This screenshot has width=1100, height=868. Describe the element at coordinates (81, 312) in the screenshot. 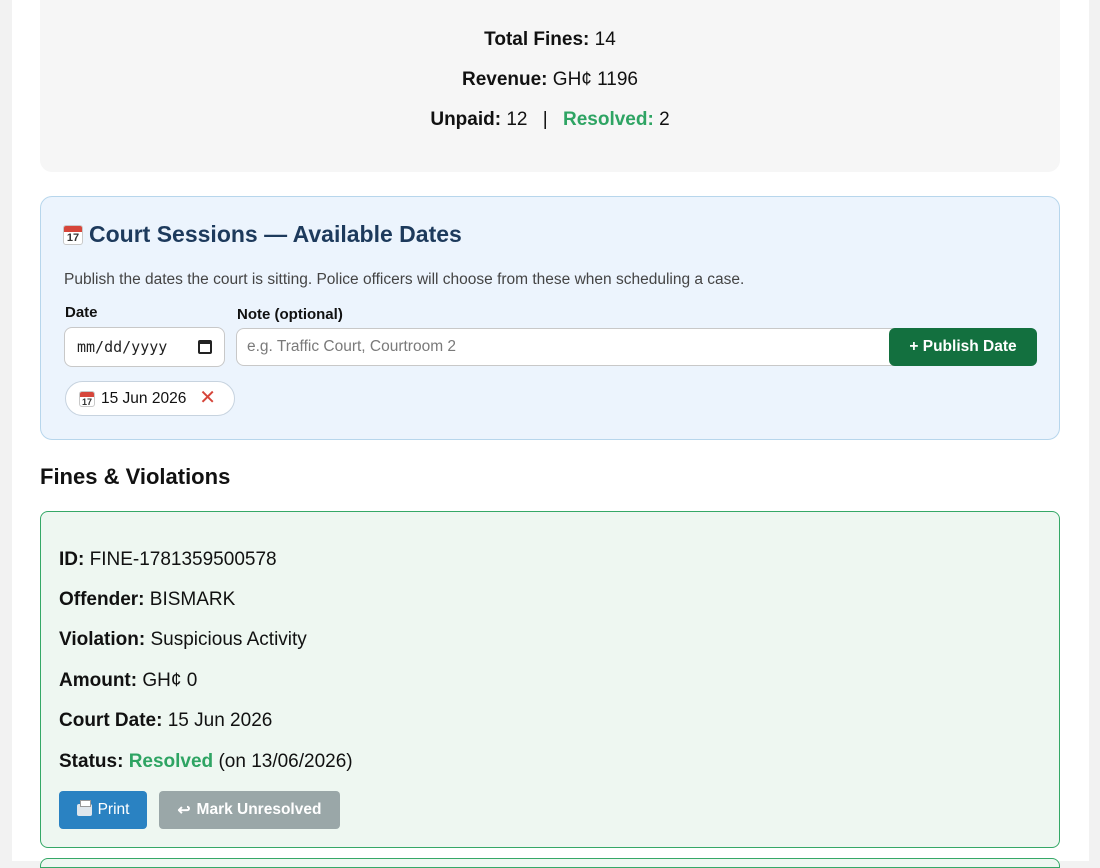

I see `date-label: Date` at that location.